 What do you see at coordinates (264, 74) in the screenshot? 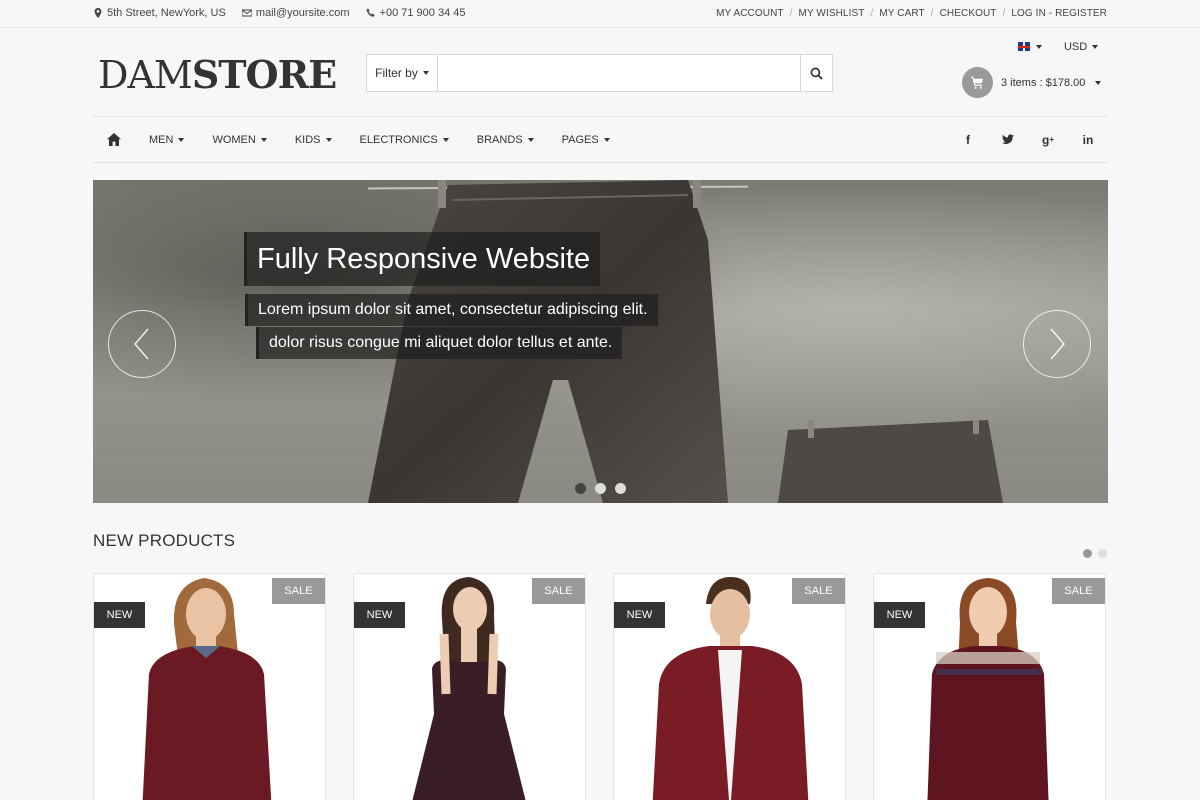
I see `logo-bold-text: STORE` at bounding box center [264, 74].